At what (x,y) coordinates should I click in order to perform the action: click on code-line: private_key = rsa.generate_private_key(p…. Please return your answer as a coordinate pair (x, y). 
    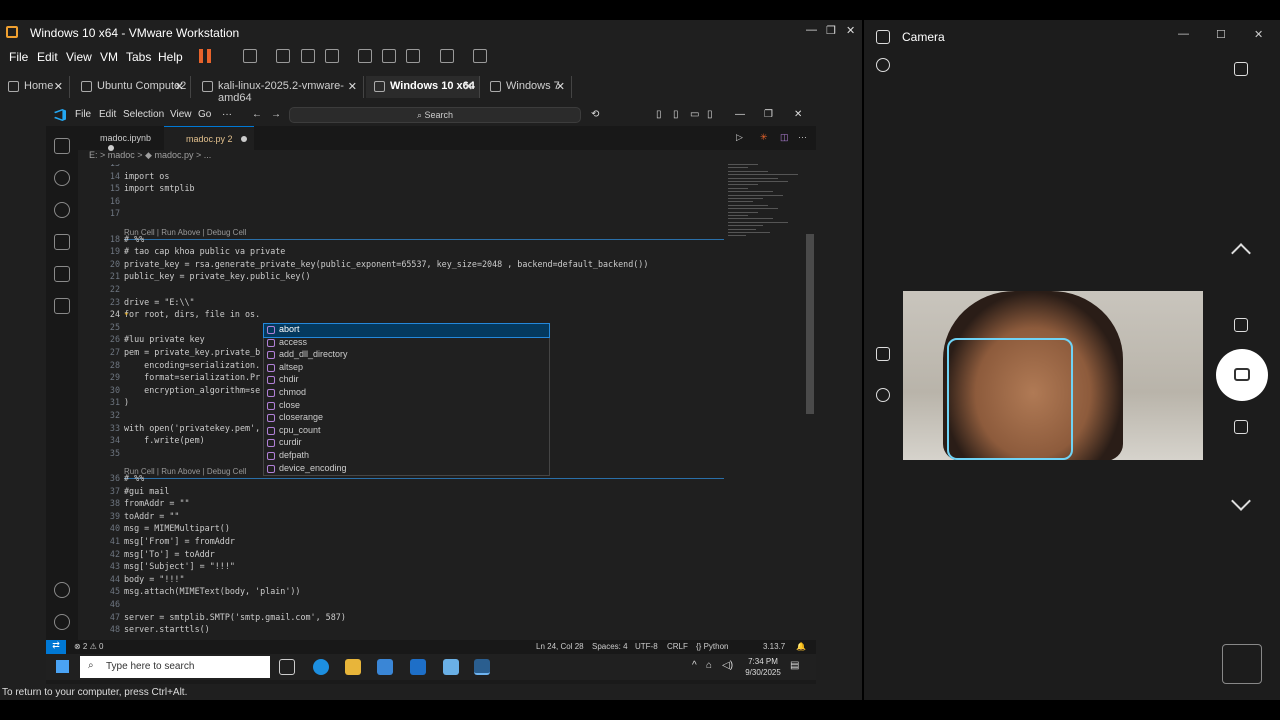
    Looking at the image, I should click on (386, 264).